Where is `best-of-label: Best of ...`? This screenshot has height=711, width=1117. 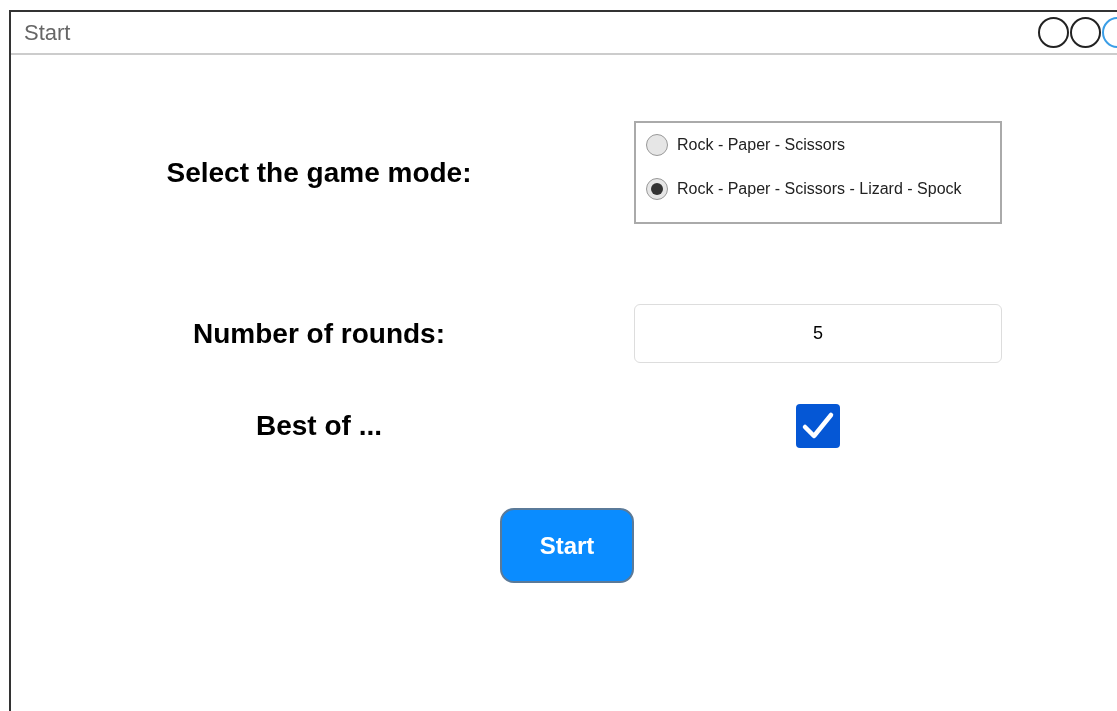
best-of-label: Best of ... is located at coordinates (319, 425).